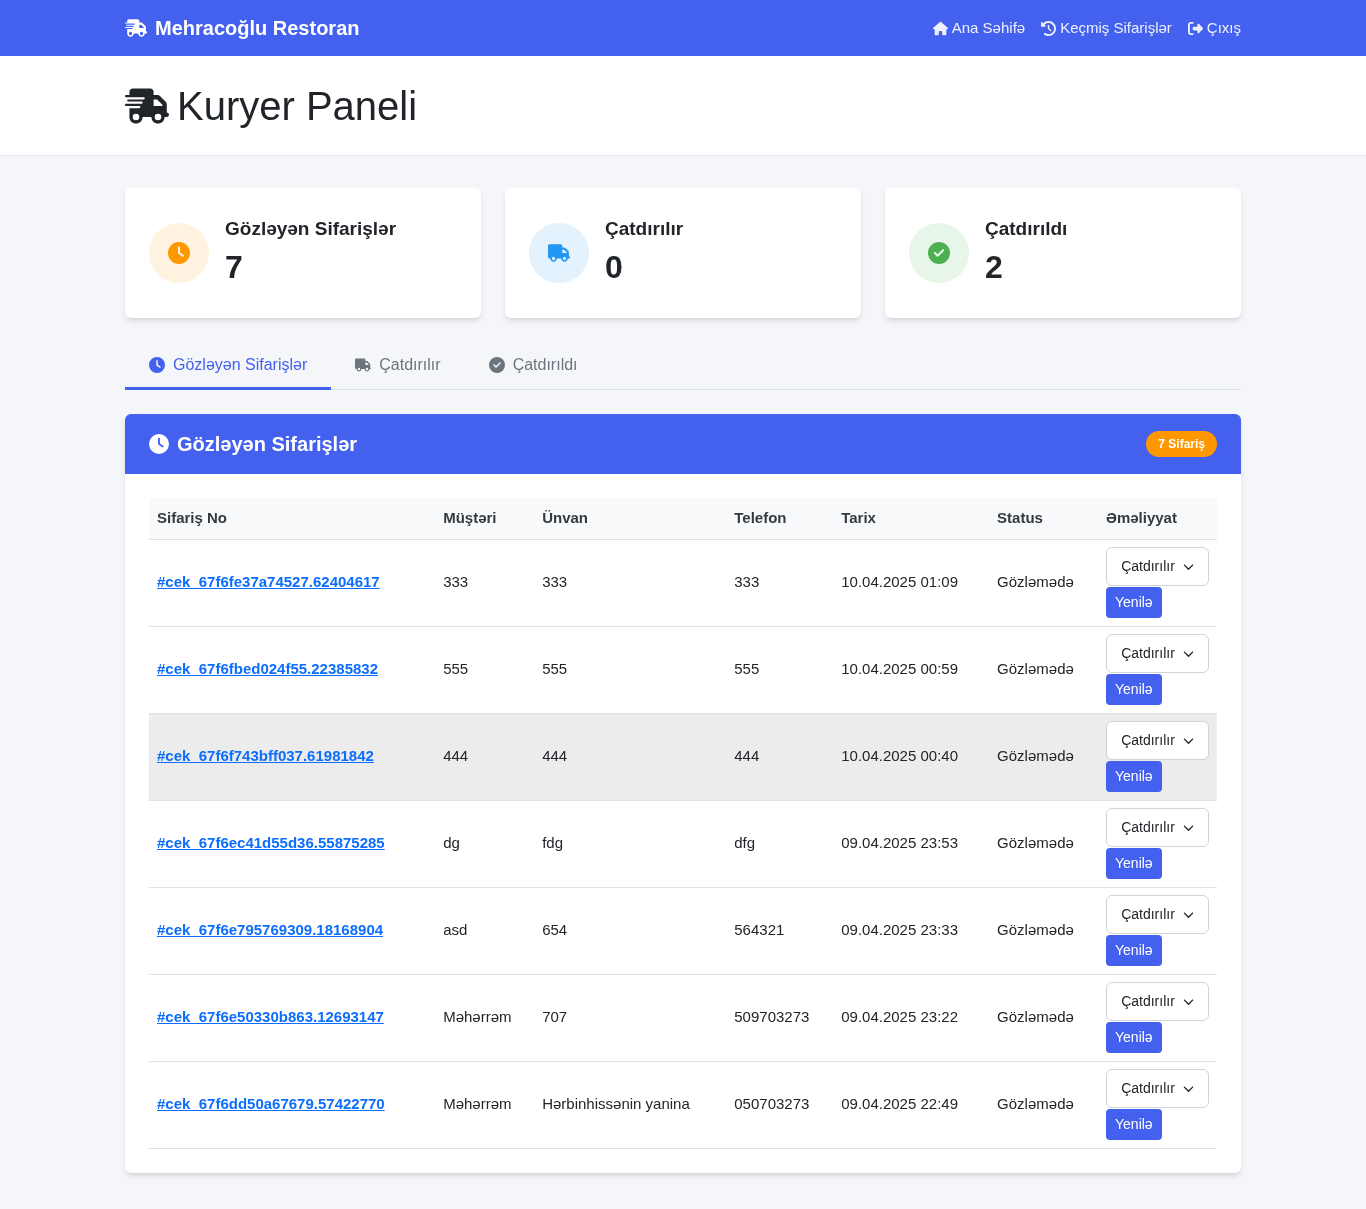 This screenshot has height=1209, width=1366. I want to click on count-badge: 7 Sifariş, so click(1181, 444).